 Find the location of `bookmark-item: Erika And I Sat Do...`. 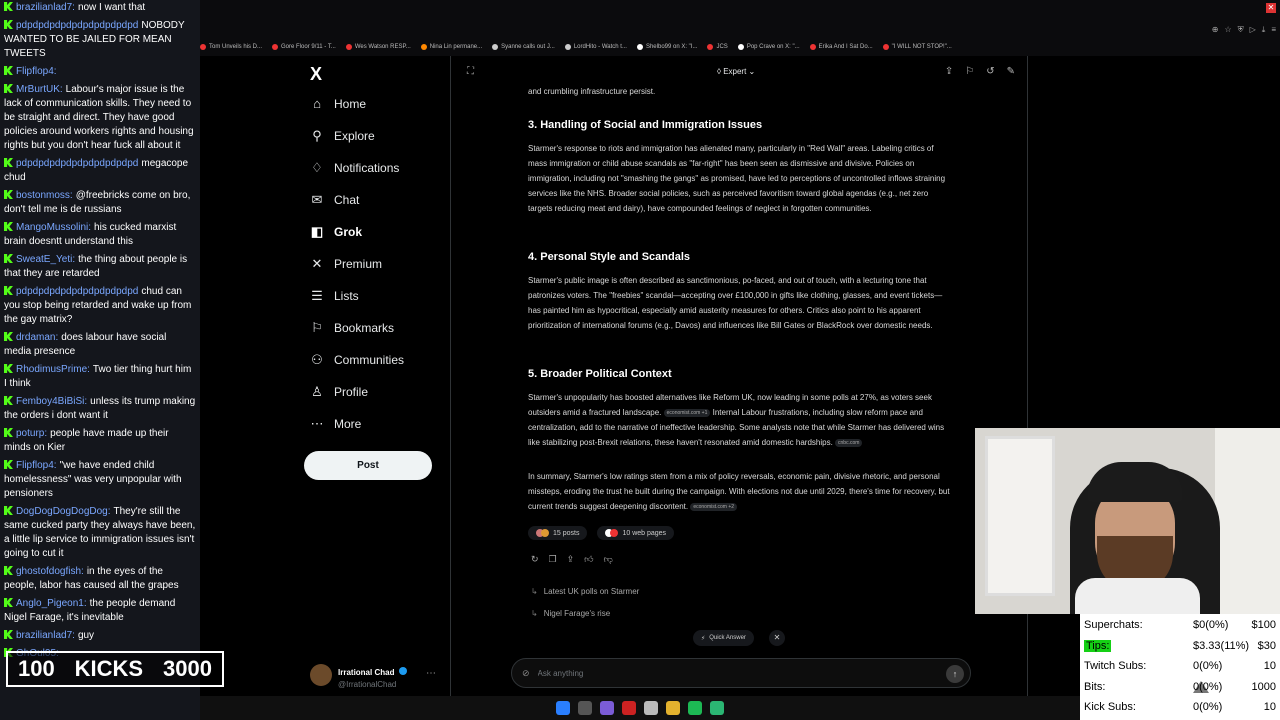

bookmark-item: Erika And I Sat Do... is located at coordinates (841, 47).